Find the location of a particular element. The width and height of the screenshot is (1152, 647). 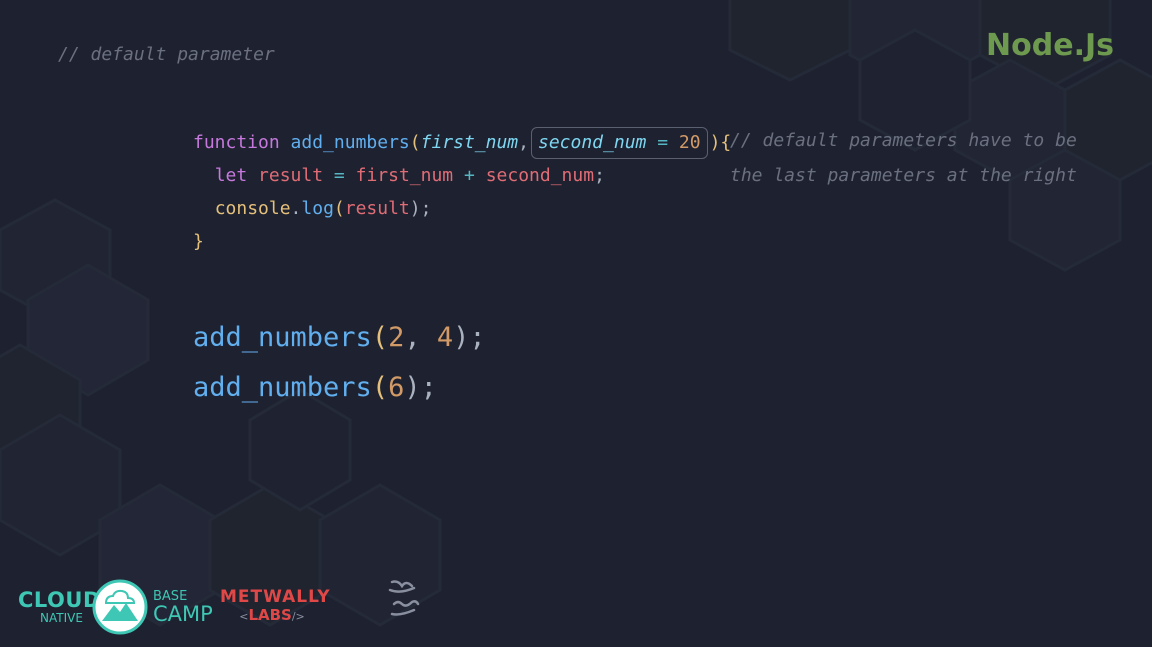

brand-title: Node.Js is located at coordinates (1050, 45).